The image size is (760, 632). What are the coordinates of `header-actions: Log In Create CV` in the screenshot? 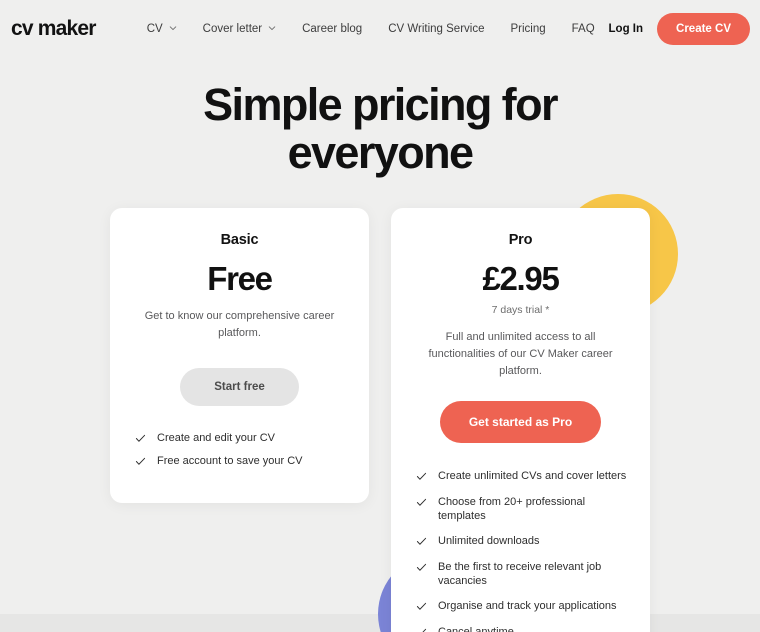 It's located at (679, 29).